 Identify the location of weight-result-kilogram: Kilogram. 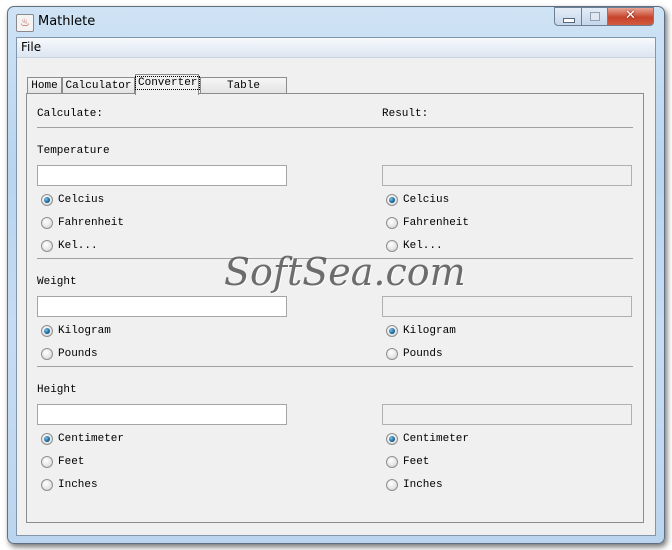
(421, 331).